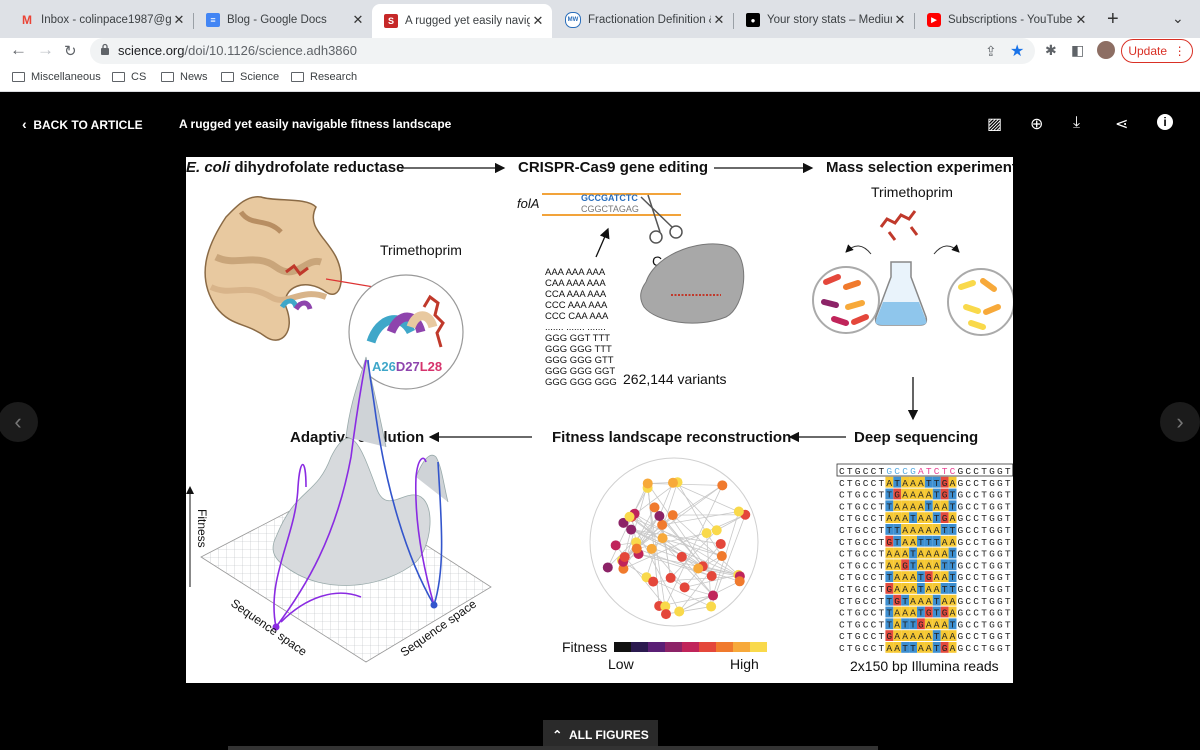  What do you see at coordinates (1180, 422) in the screenshot?
I see `next-figure-button: ›` at bounding box center [1180, 422].